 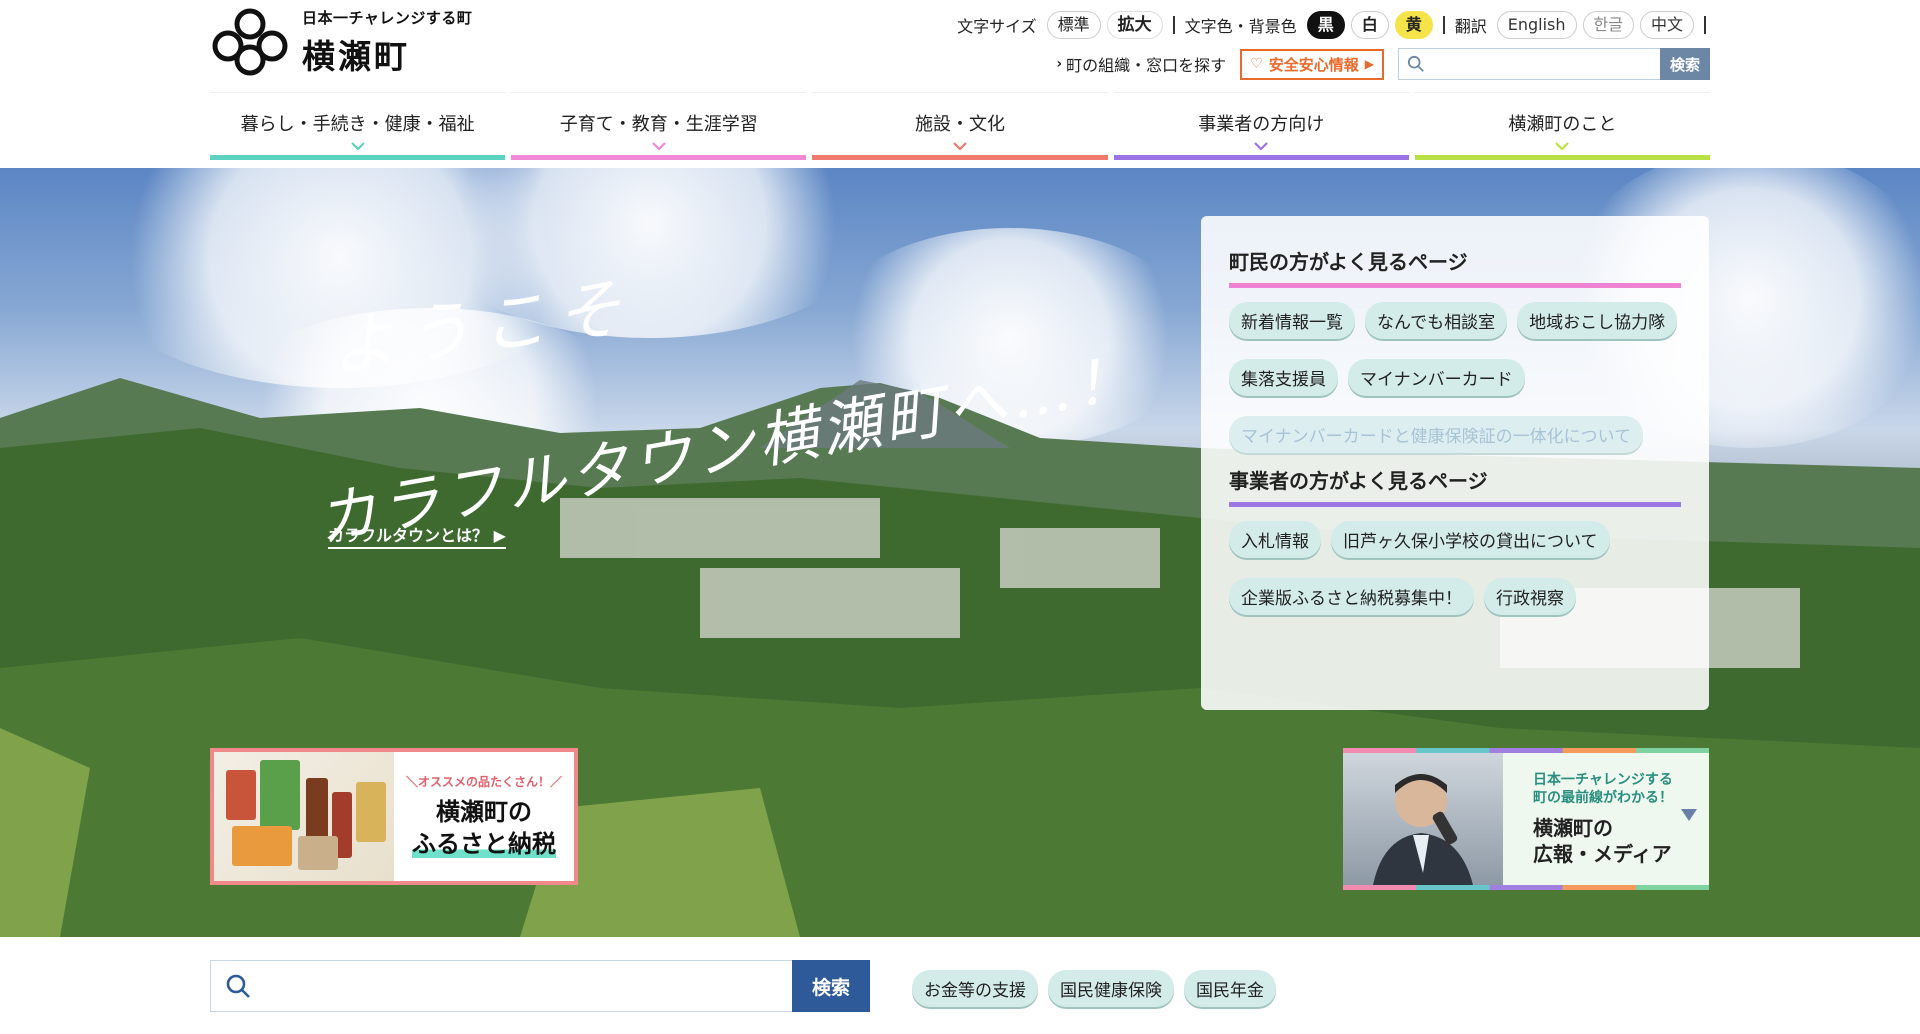 I want to click on heart-icon: ♡, so click(x=1256, y=64).